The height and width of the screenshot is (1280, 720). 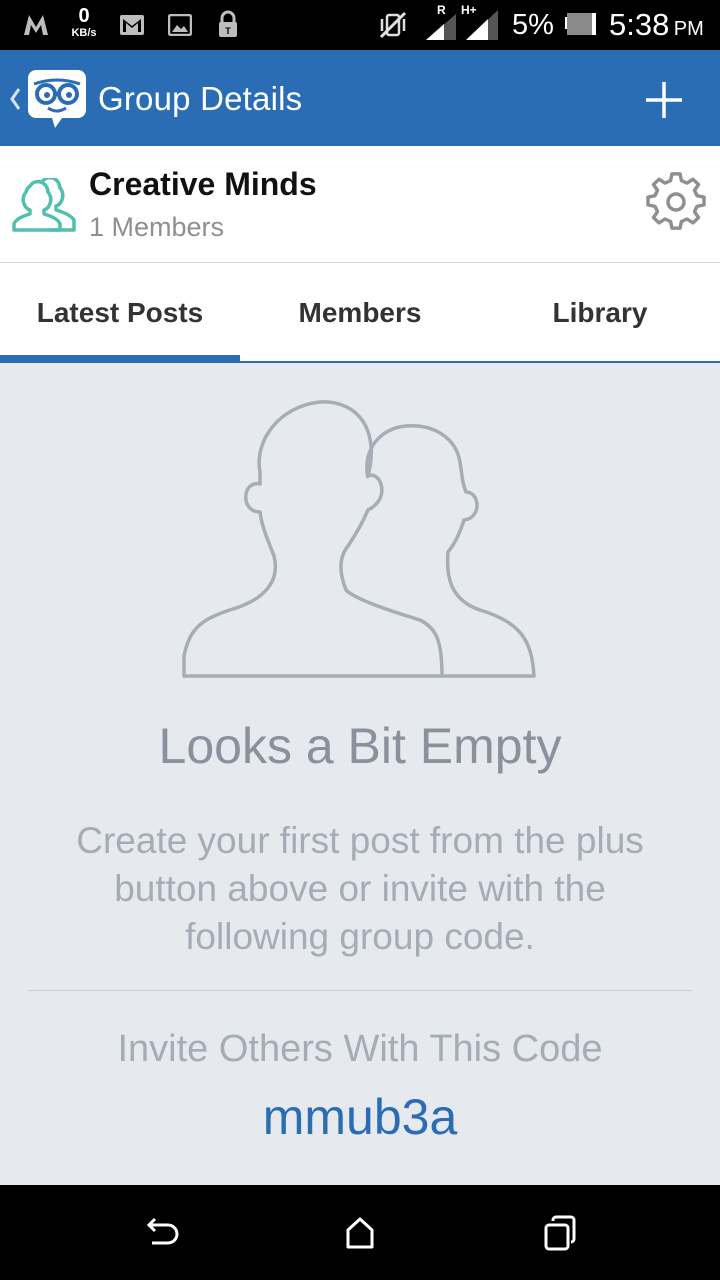 What do you see at coordinates (360, 1117) in the screenshot?
I see `invite-code: mmub3a` at bounding box center [360, 1117].